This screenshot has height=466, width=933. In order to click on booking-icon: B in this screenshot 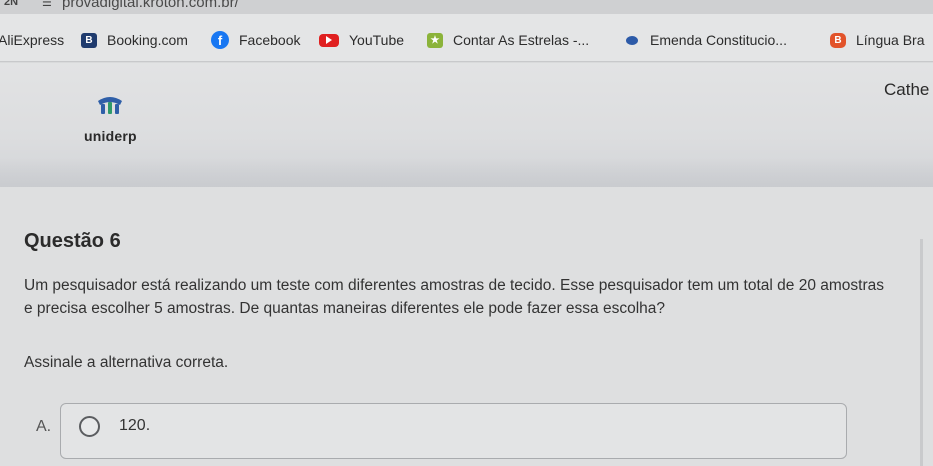, I will do `click(89, 40)`.